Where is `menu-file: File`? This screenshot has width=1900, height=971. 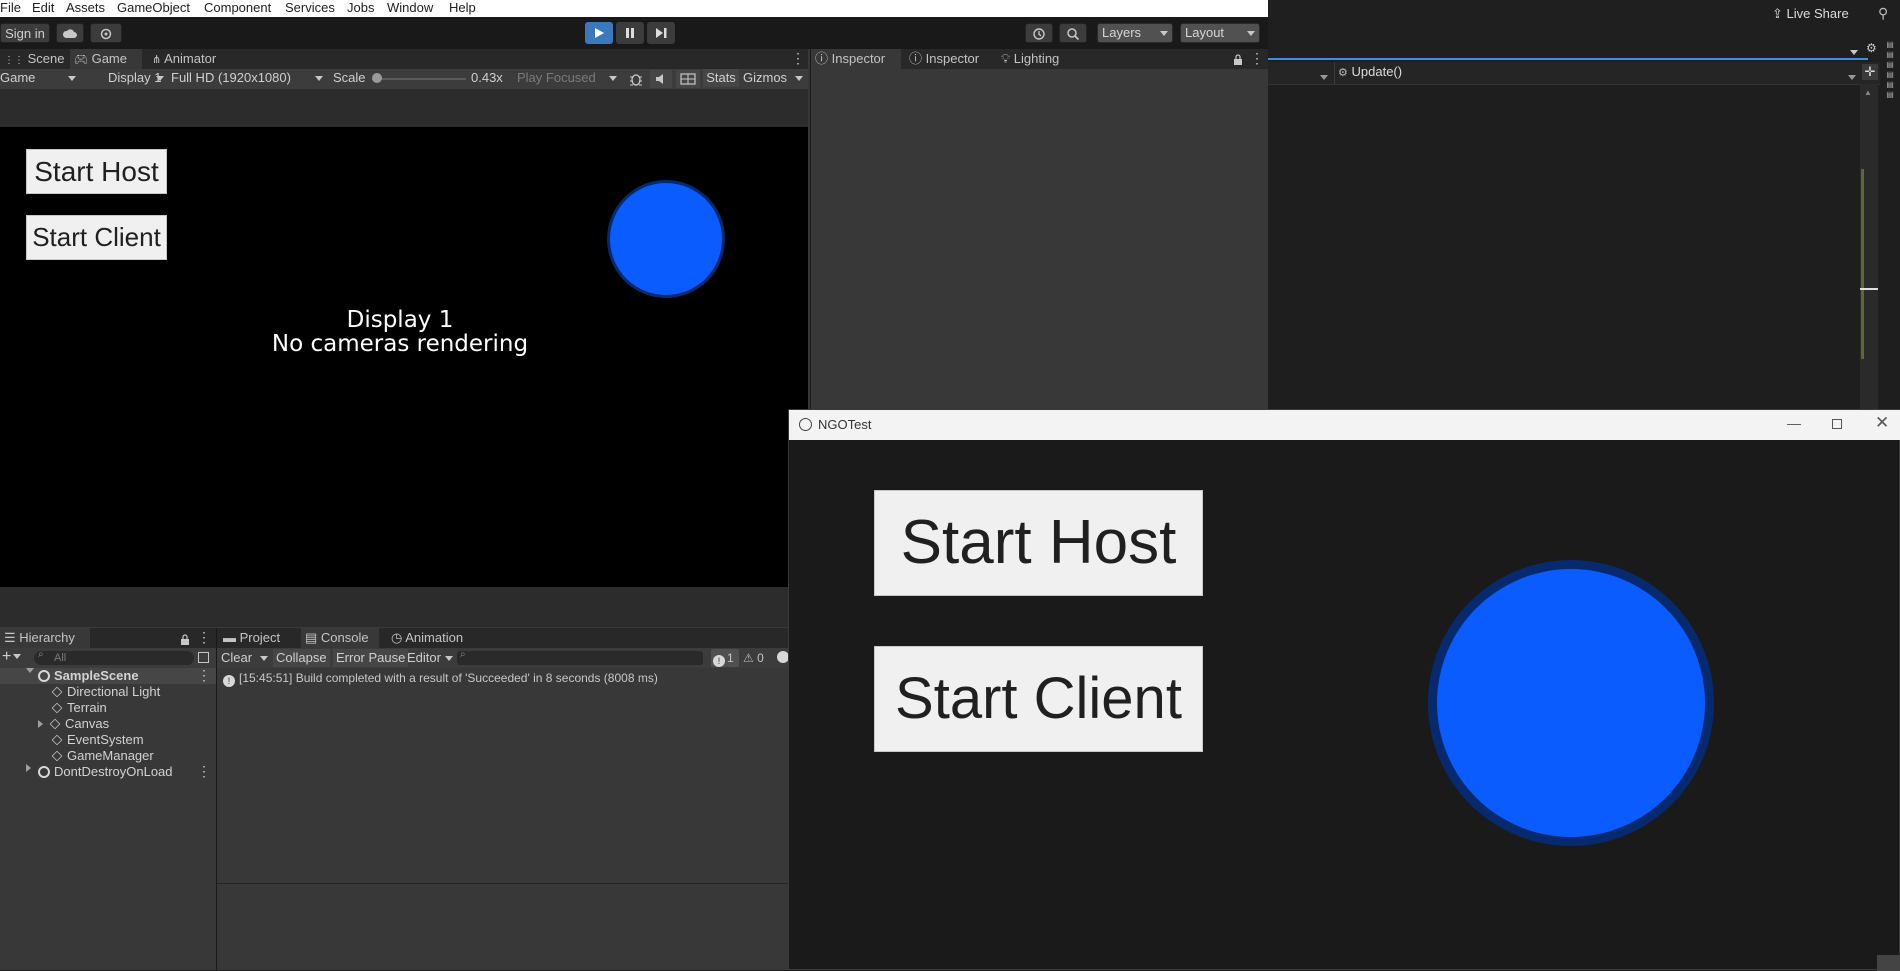
menu-file: File is located at coordinates (10, 7).